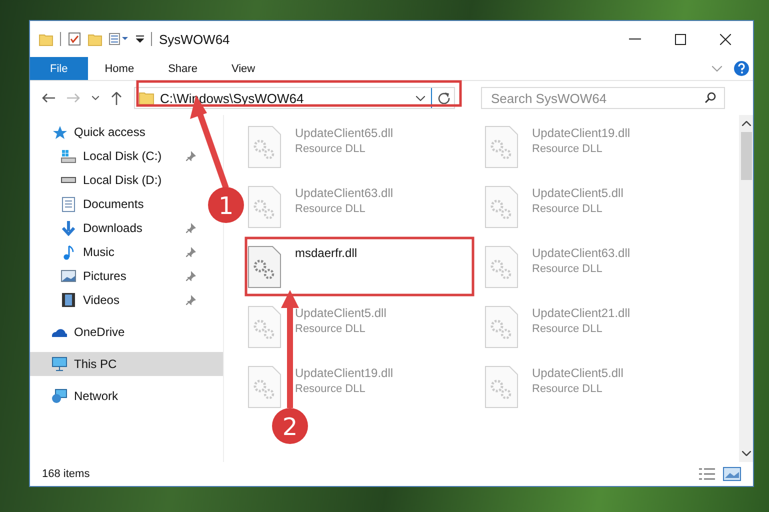 This screenshot has width=769, height=512. Describe the element at coordinates (114, 228) in the screenshot. I see `sidebar-item: Downloads` at that location.